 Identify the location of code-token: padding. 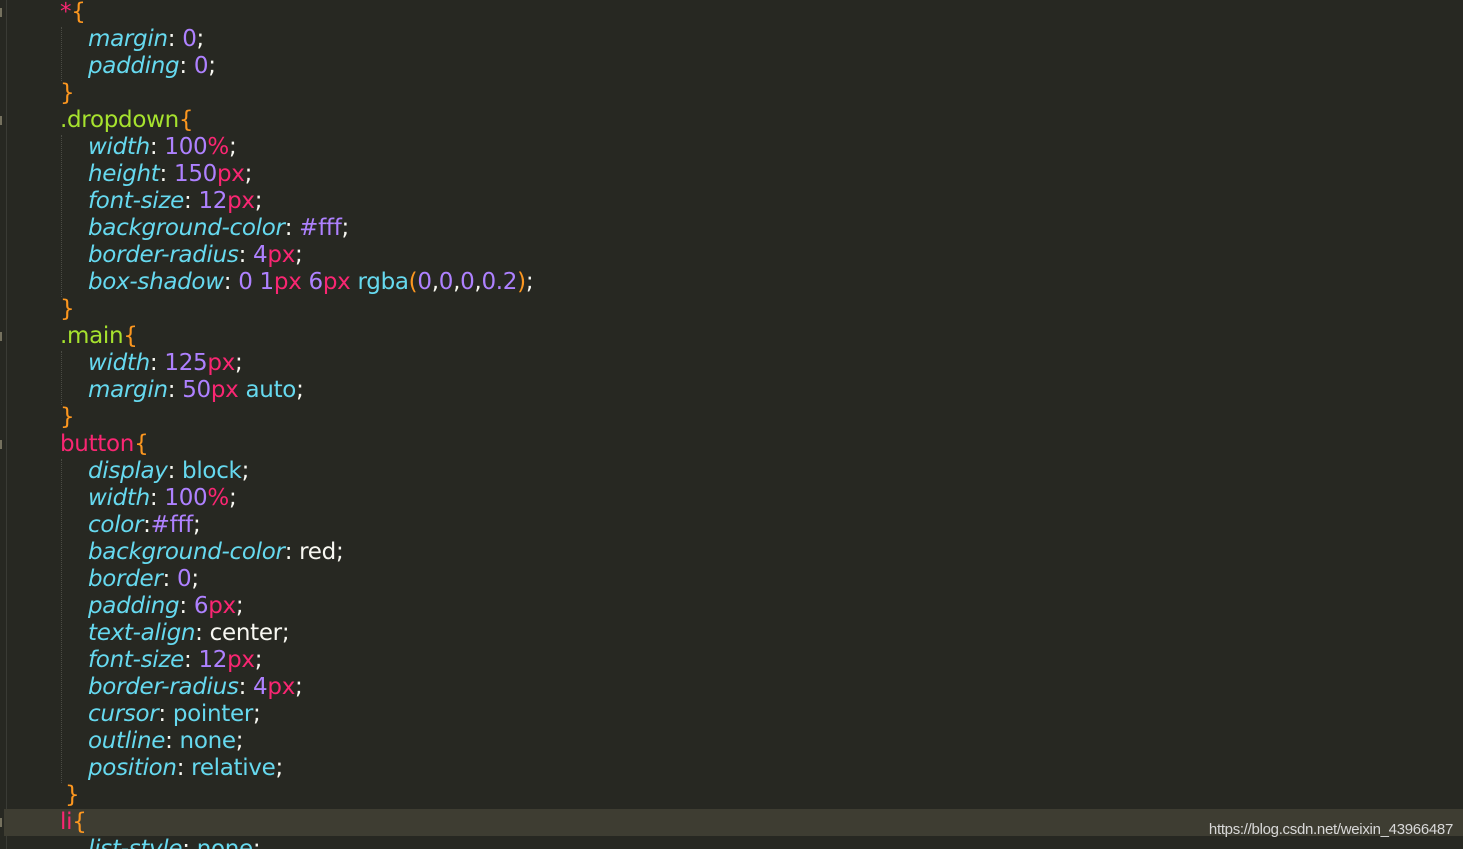
(134, 66).